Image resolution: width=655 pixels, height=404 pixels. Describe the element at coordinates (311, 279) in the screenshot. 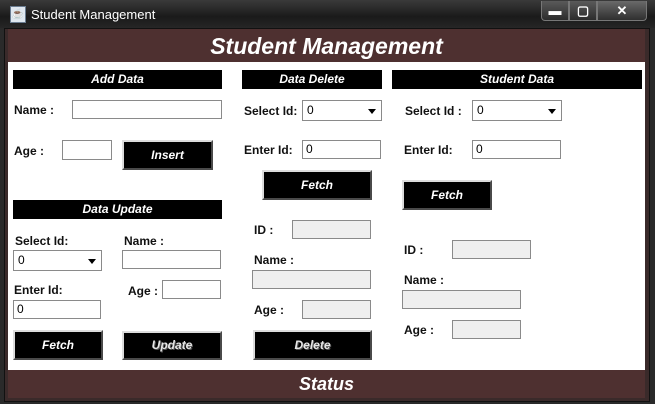

I see `delete-name-field` at that location.